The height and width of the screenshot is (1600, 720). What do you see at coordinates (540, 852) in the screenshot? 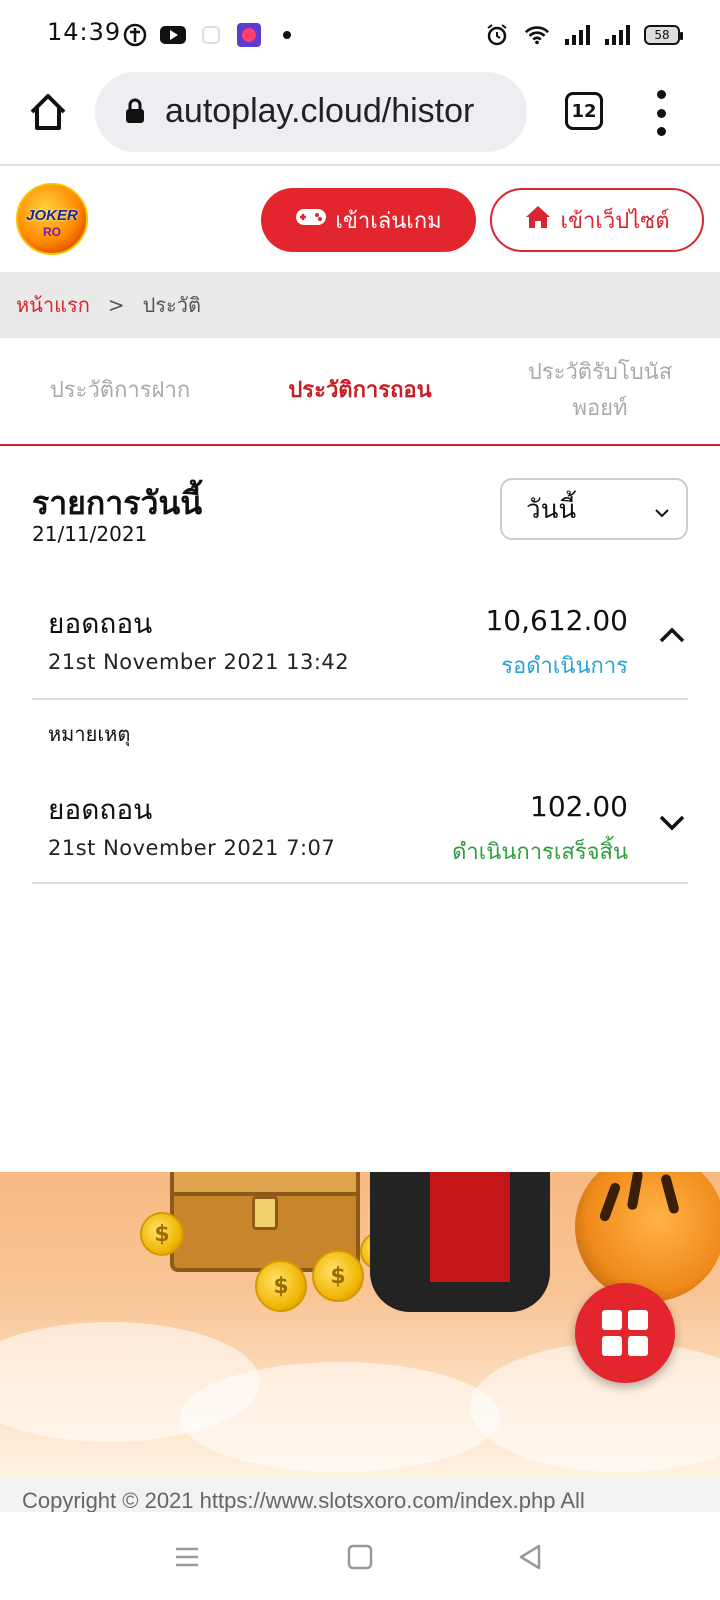
I see `transaction-status: ดำเนินการเสร็จสิ้น` at bounding box center [540, 852].